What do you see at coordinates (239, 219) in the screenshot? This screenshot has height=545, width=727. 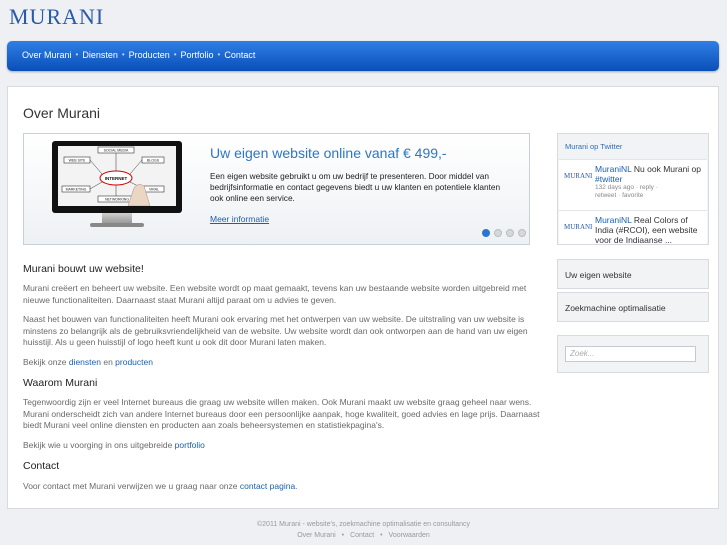 I see `more-info-link: Meer informatie` at bounding box center [239, 219].